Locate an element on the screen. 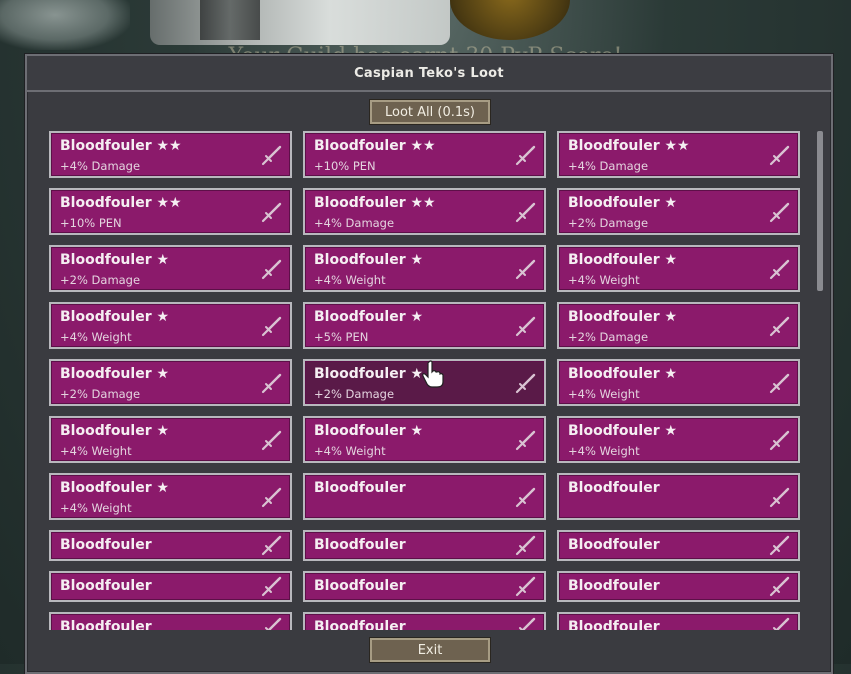 This screenshot has height=674, width=851. loot-panel-header: Caspian Teko's Loot is located at coordinates (429, 74).